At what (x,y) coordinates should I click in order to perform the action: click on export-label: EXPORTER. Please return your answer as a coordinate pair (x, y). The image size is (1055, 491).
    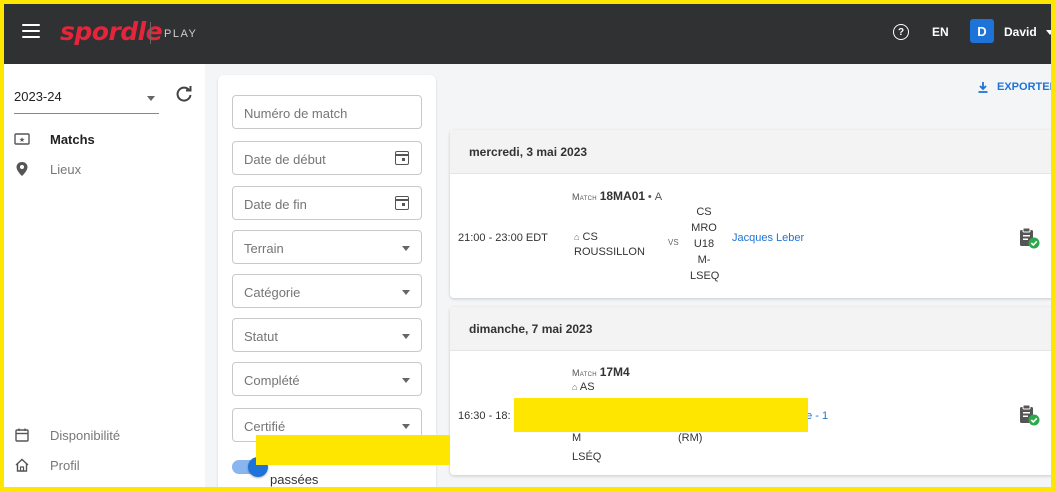
    Looking at the image, I should click on (1026, 87).